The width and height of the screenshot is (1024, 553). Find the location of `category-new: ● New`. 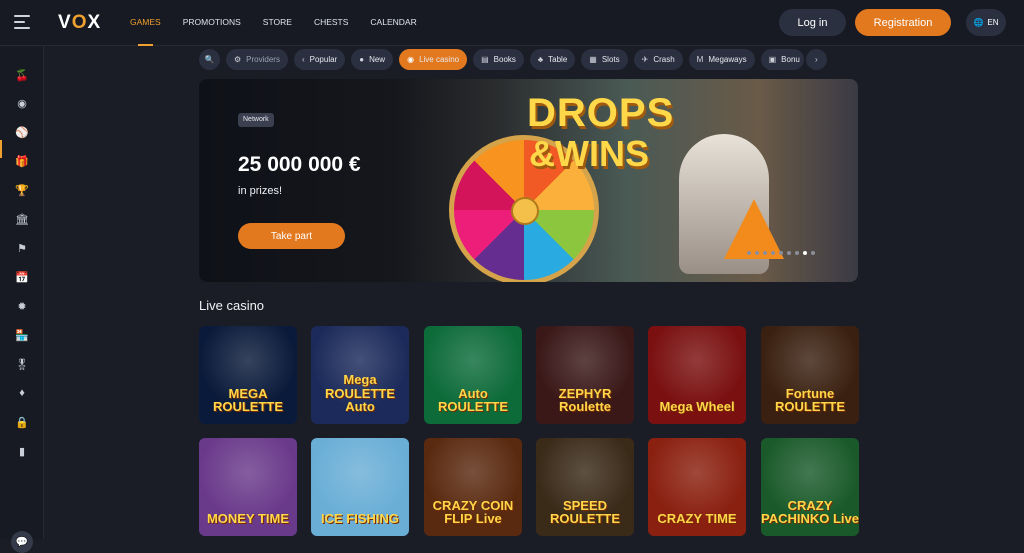

category-new: ● New is located at coordinates (372, 59).